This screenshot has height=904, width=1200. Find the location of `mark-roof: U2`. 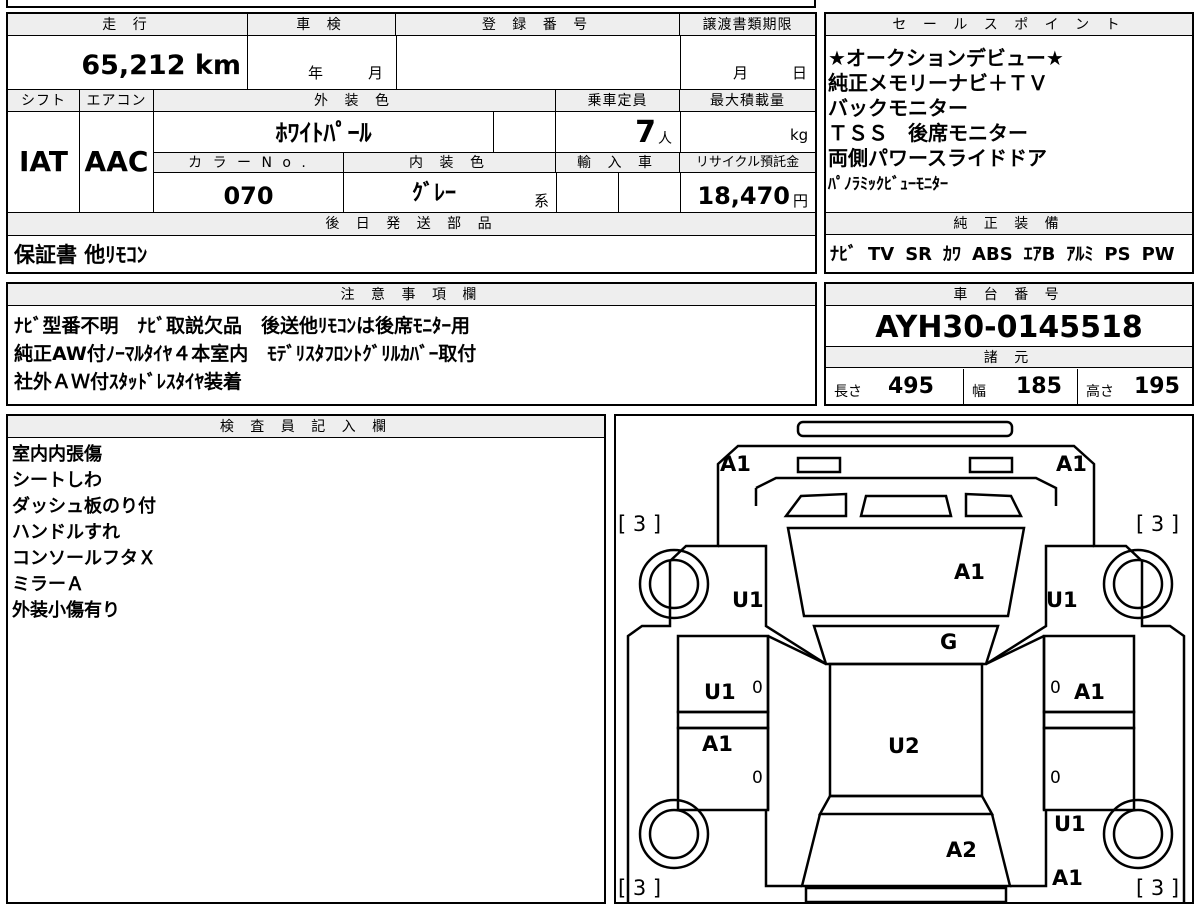

mark-roof: U2 is located at coordinates (904, 746).